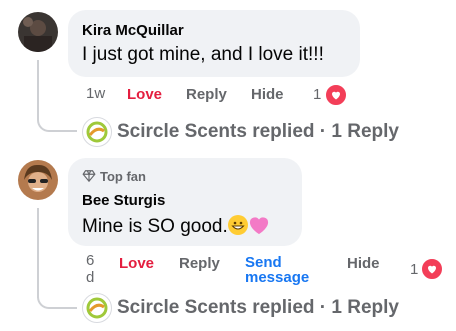 This screenshot has width=456, height=331. What do you see at coordinates (259, 228) in the screenshot?
I see `pink-heart-icon` at bounding box center [259, 228].